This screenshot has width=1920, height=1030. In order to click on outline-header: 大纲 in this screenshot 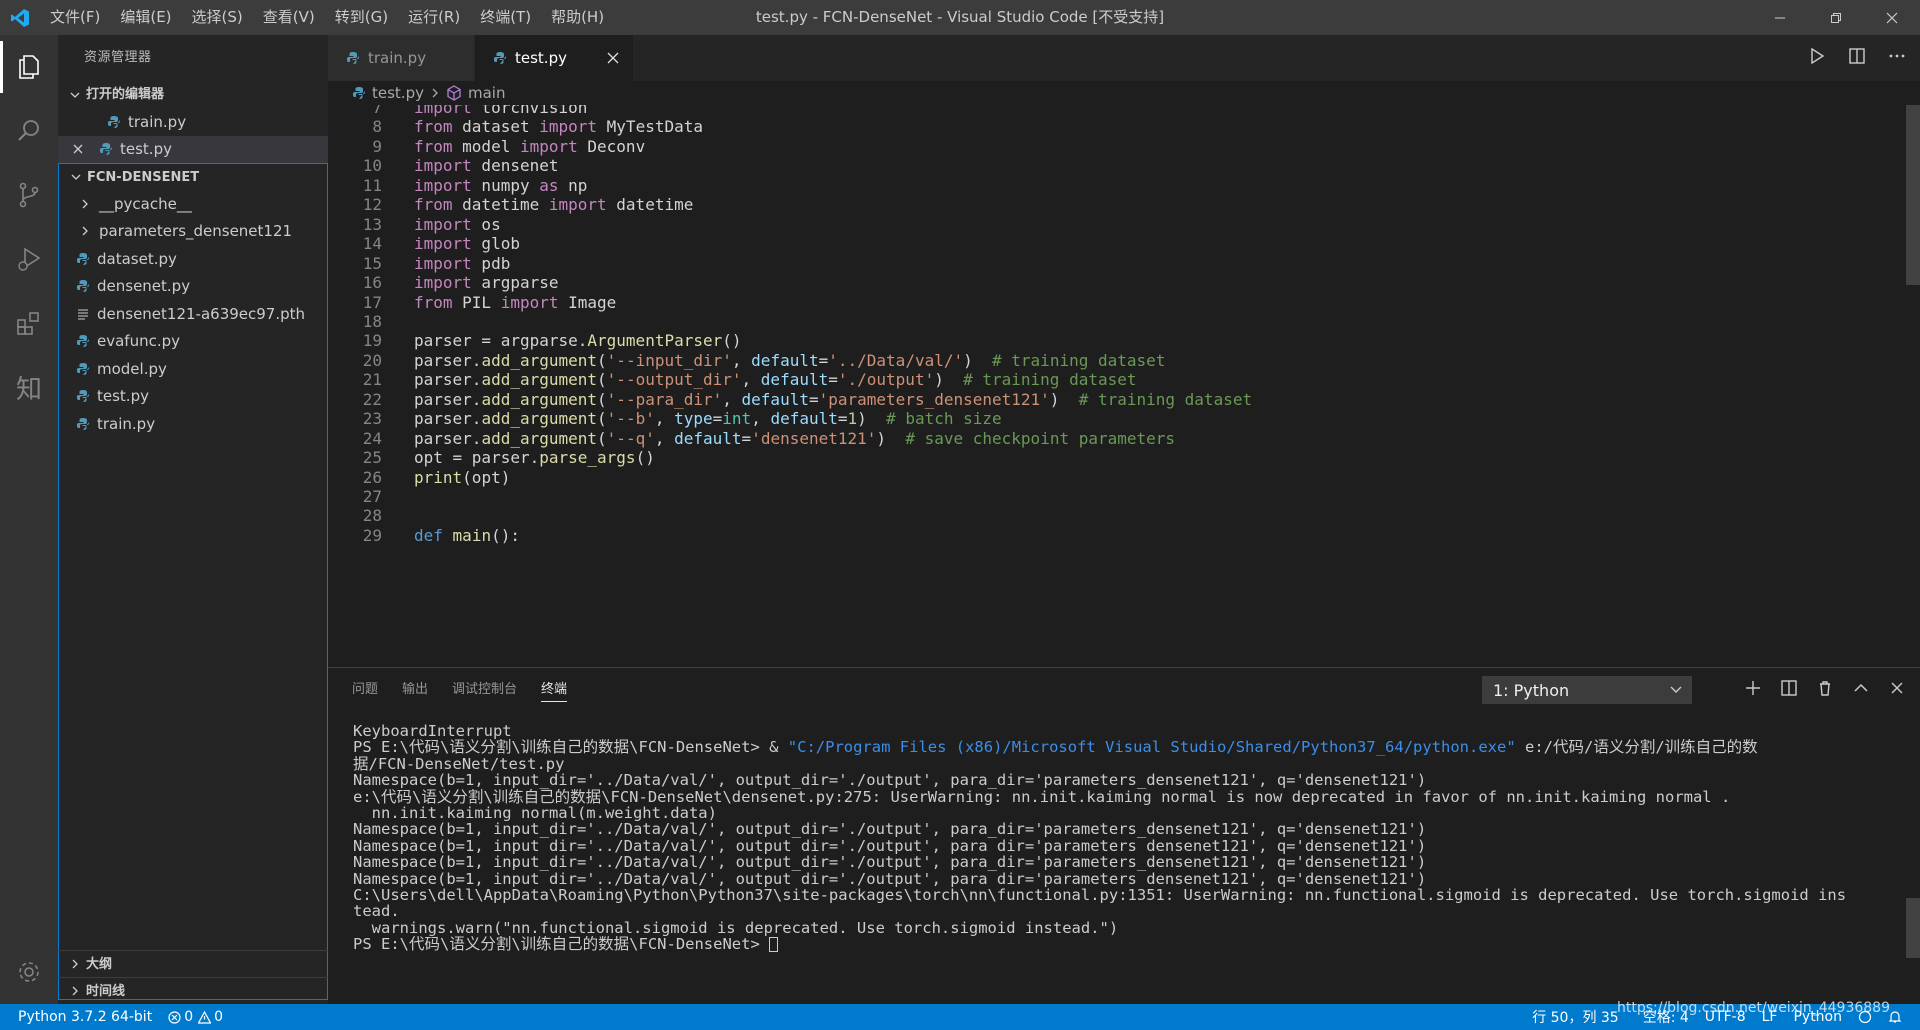, I will do `click(193, 963)`.